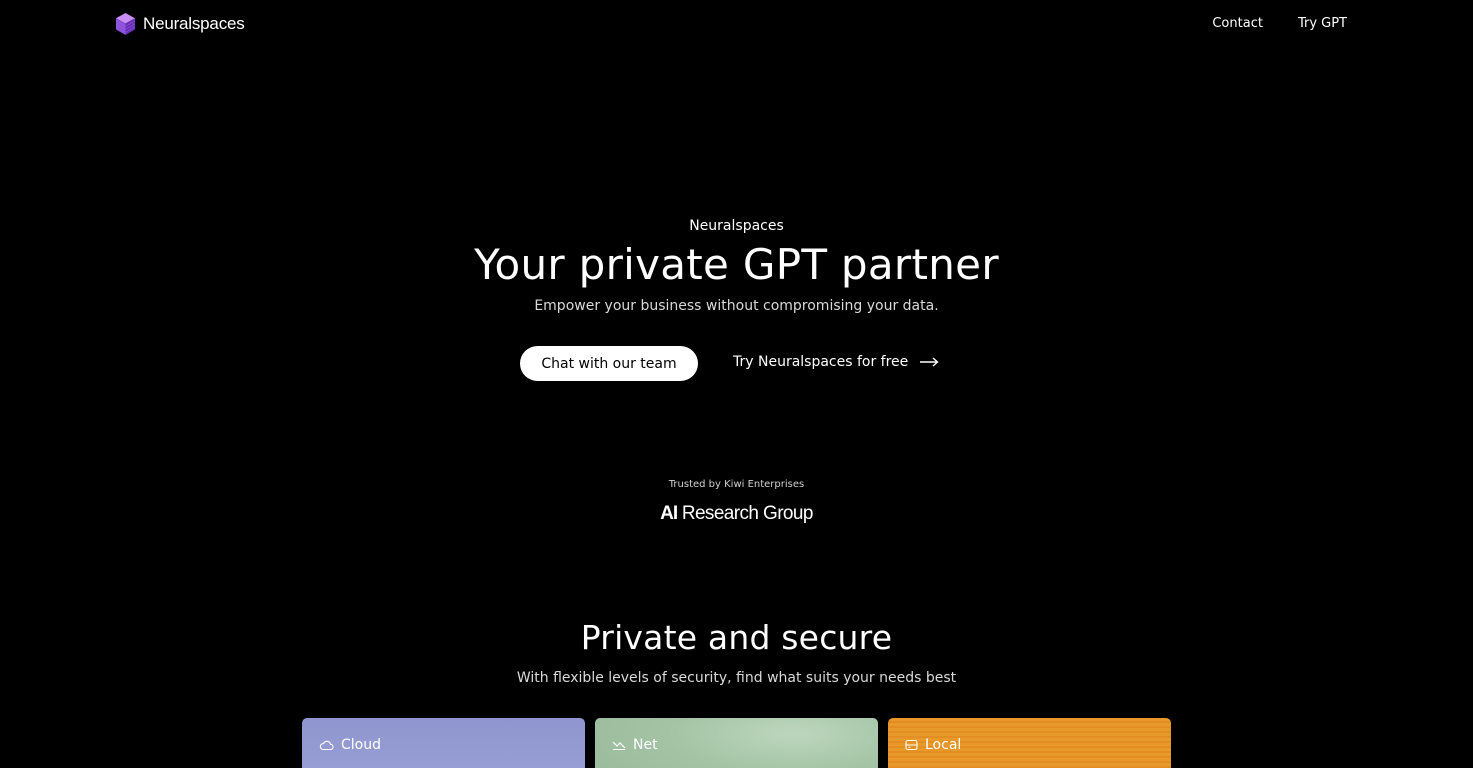 Image resolution: width=1473 pixels, height=768 pixels. I want to click on brand-logo-link: Neuralspaces, so click(180, 24).